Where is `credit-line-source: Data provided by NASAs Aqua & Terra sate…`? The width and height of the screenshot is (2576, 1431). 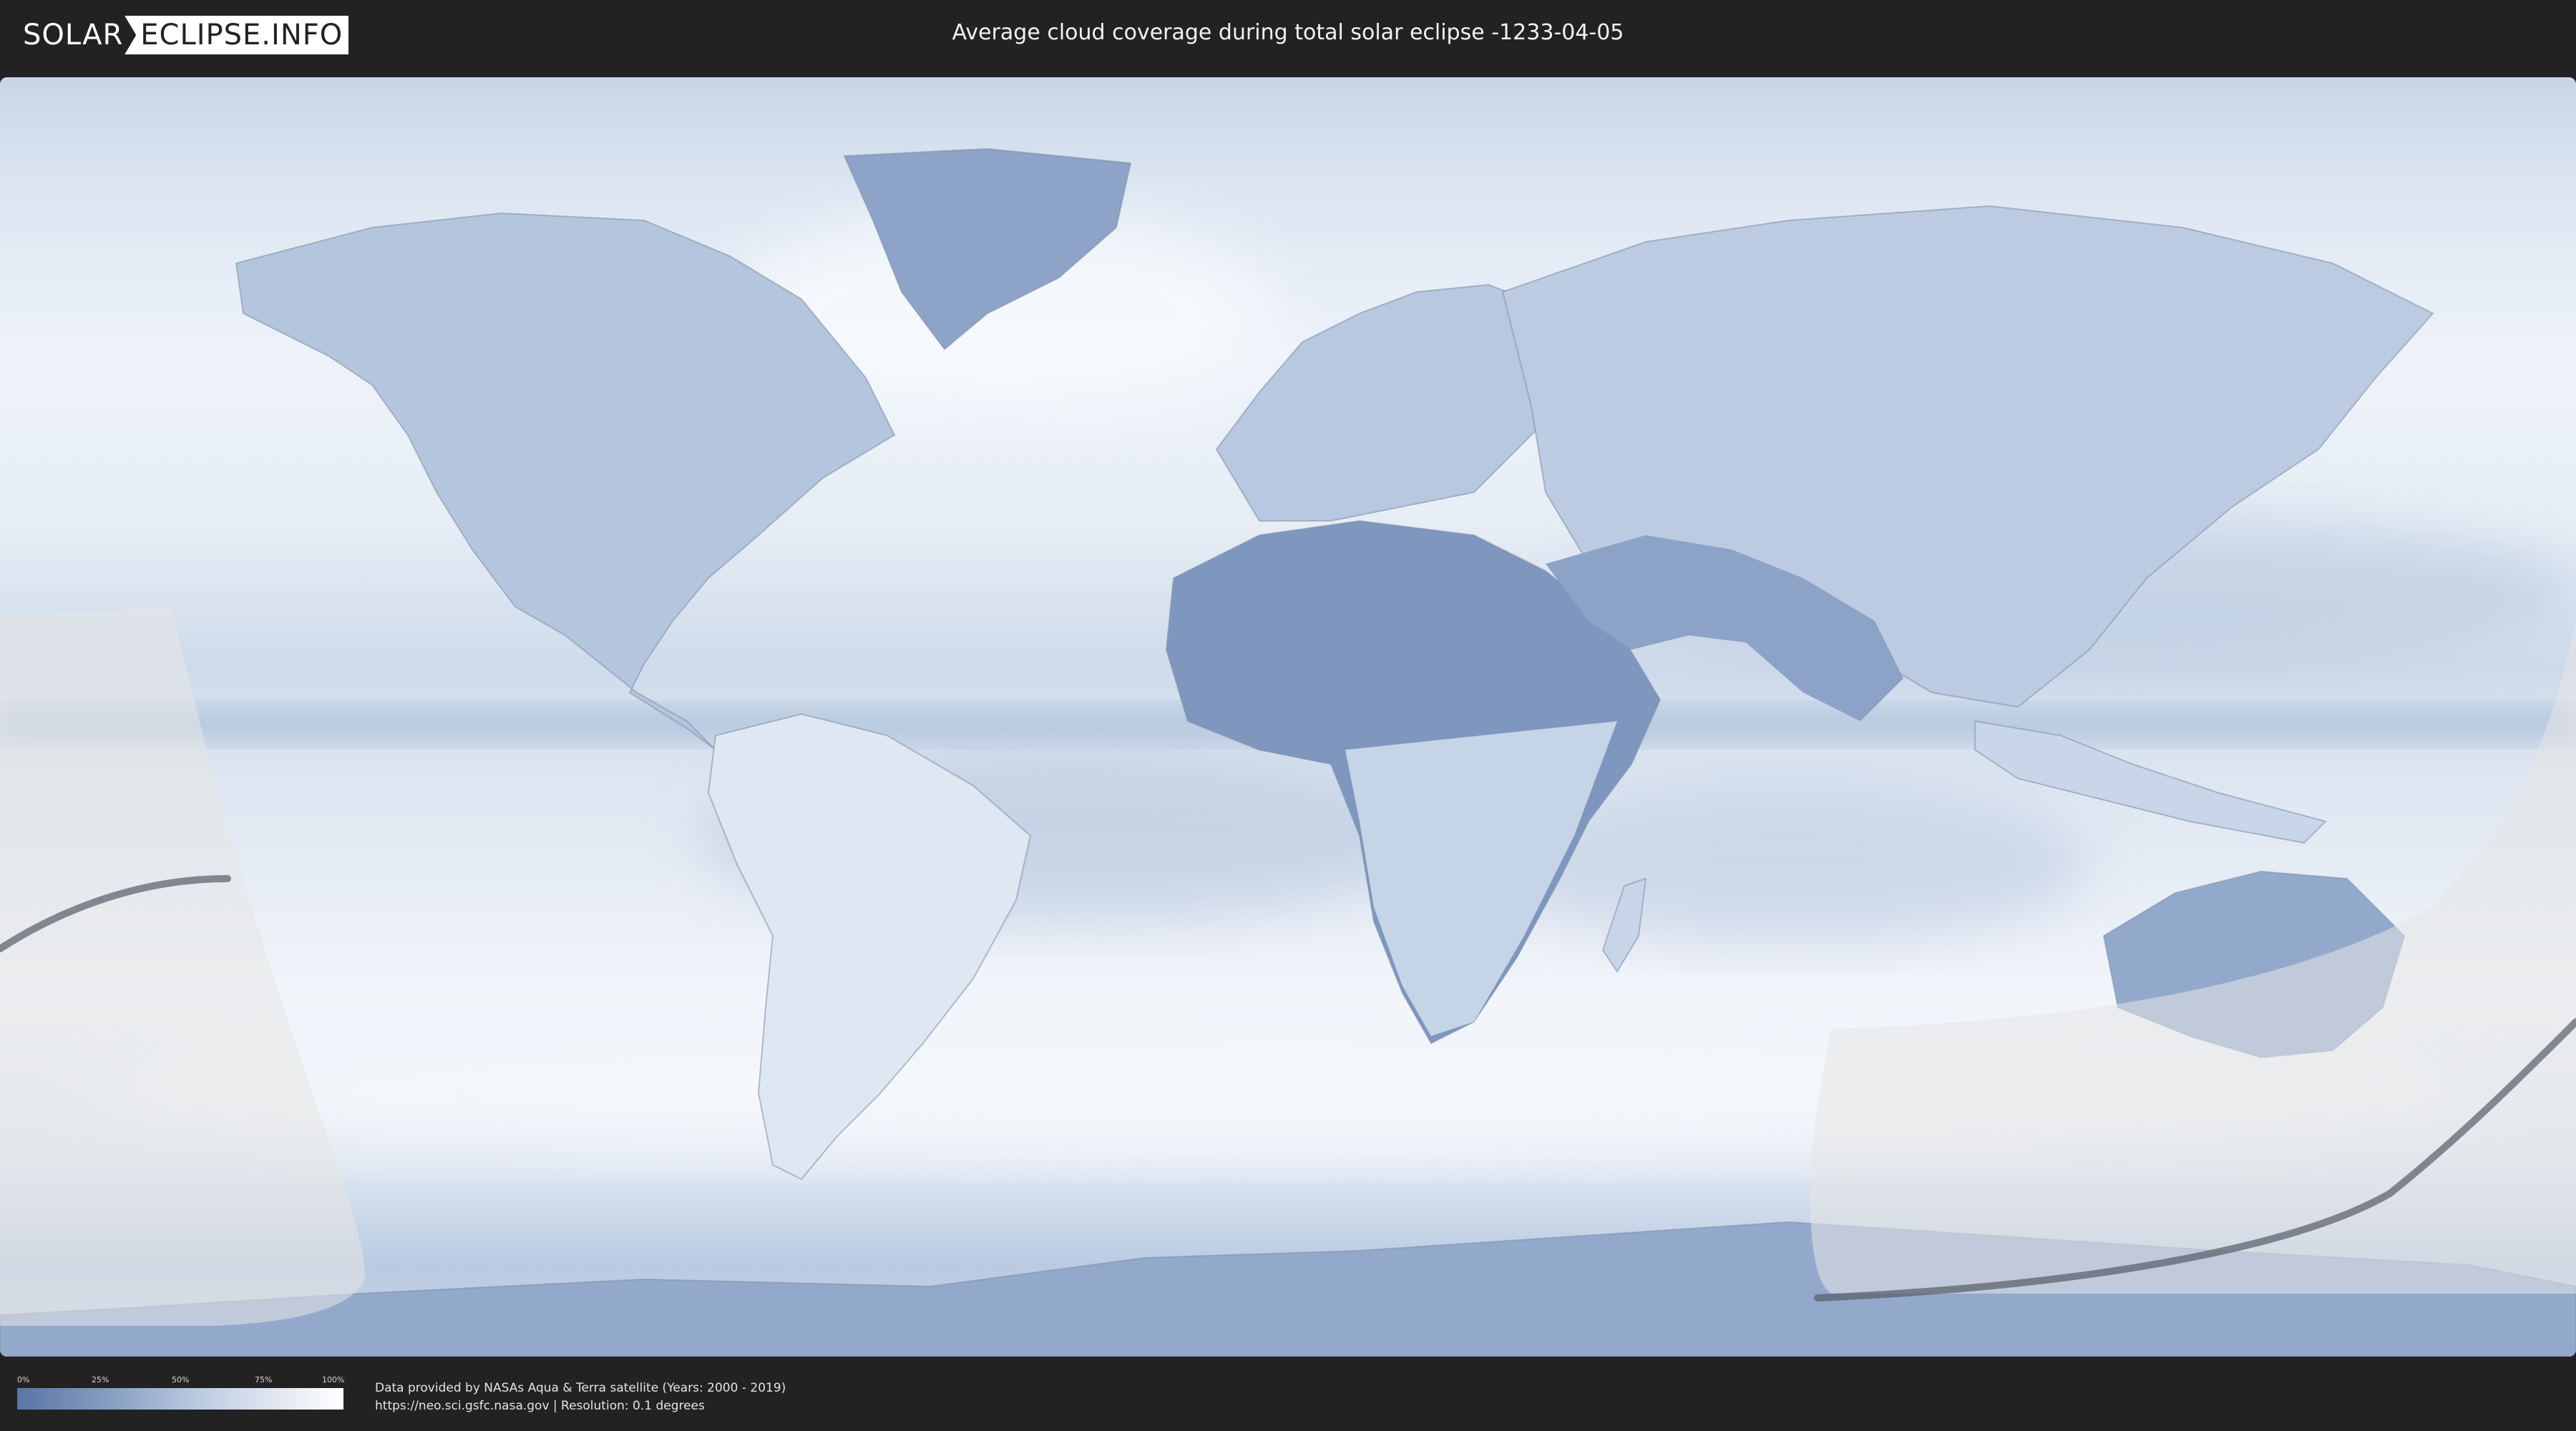
credit-line-source: Data provided by NASAs Aqua & Terra sate… is located at coordinates (580, 1388).